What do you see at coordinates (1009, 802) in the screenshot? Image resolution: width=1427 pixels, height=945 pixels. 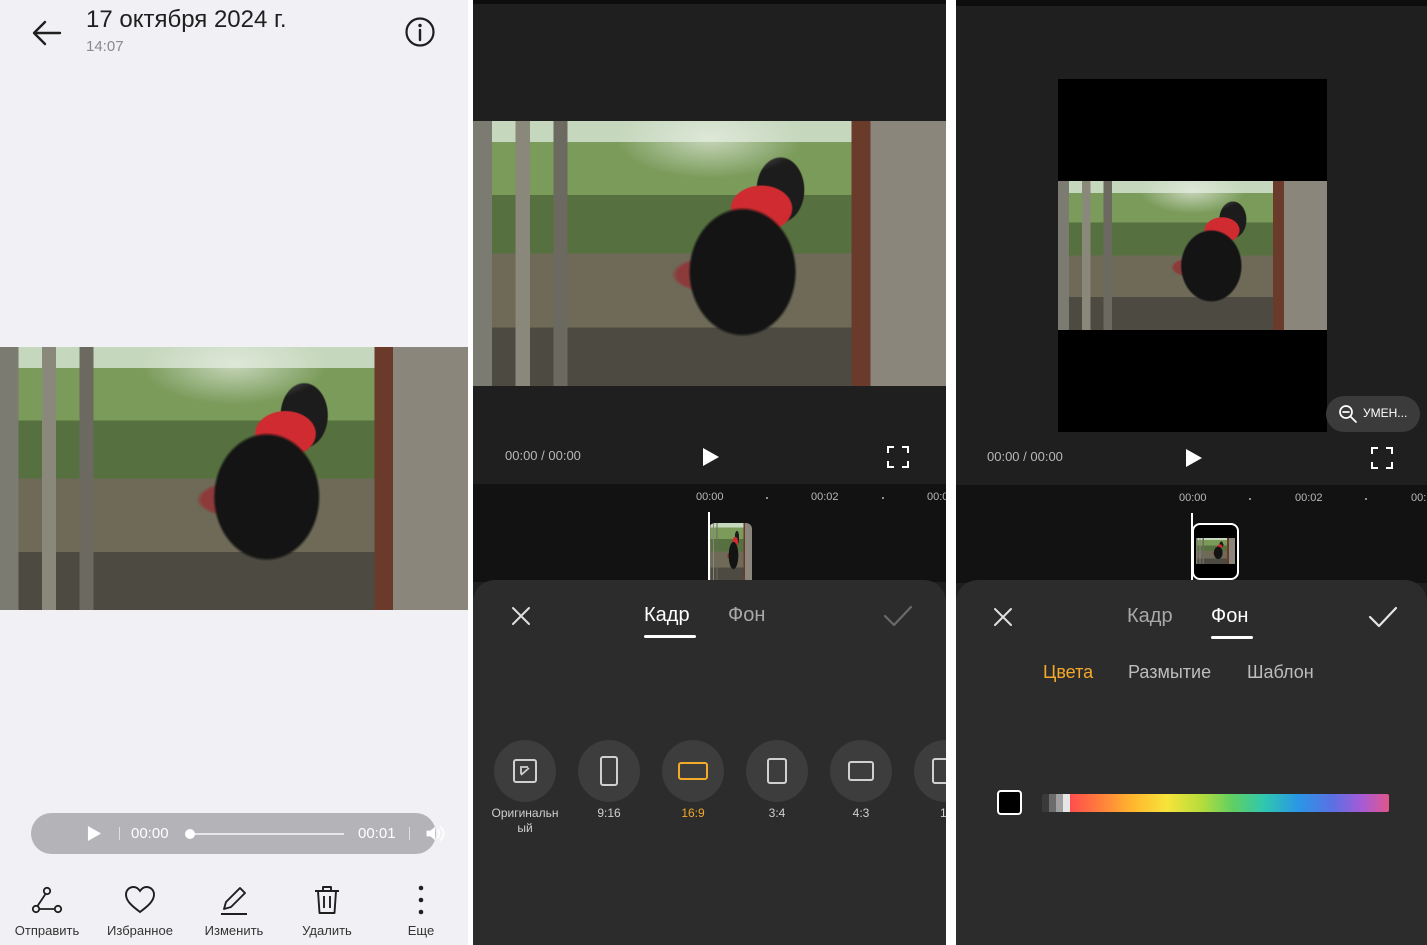 I see `selected-color-swatch` at bounding box center [1009, 802].